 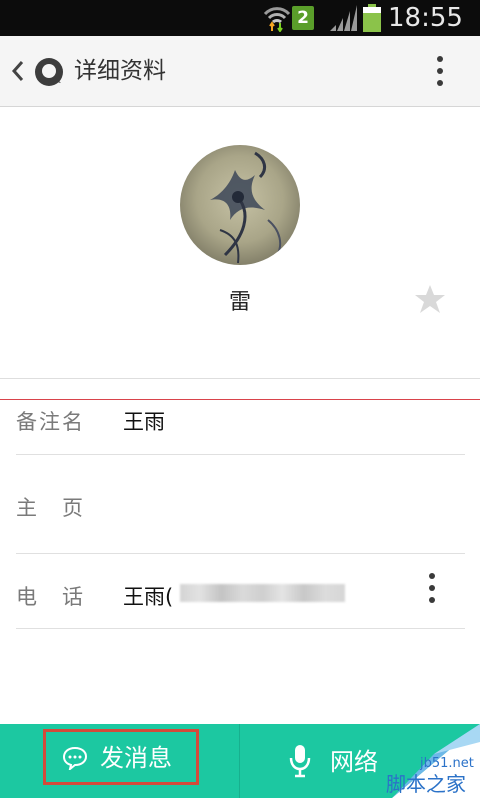 What do you see at coordinates (343, 18) in the screenshot?
I see `cellular-signal-icon` at bounding box center [343, 18].